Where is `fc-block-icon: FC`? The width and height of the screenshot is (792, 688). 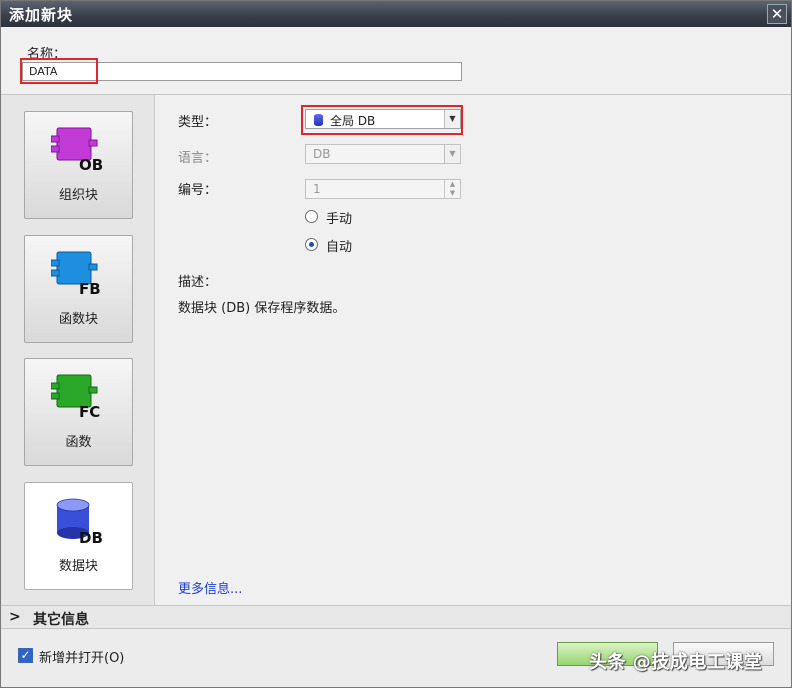
fc-block-icon: FC is located at coordinates (75, 397).